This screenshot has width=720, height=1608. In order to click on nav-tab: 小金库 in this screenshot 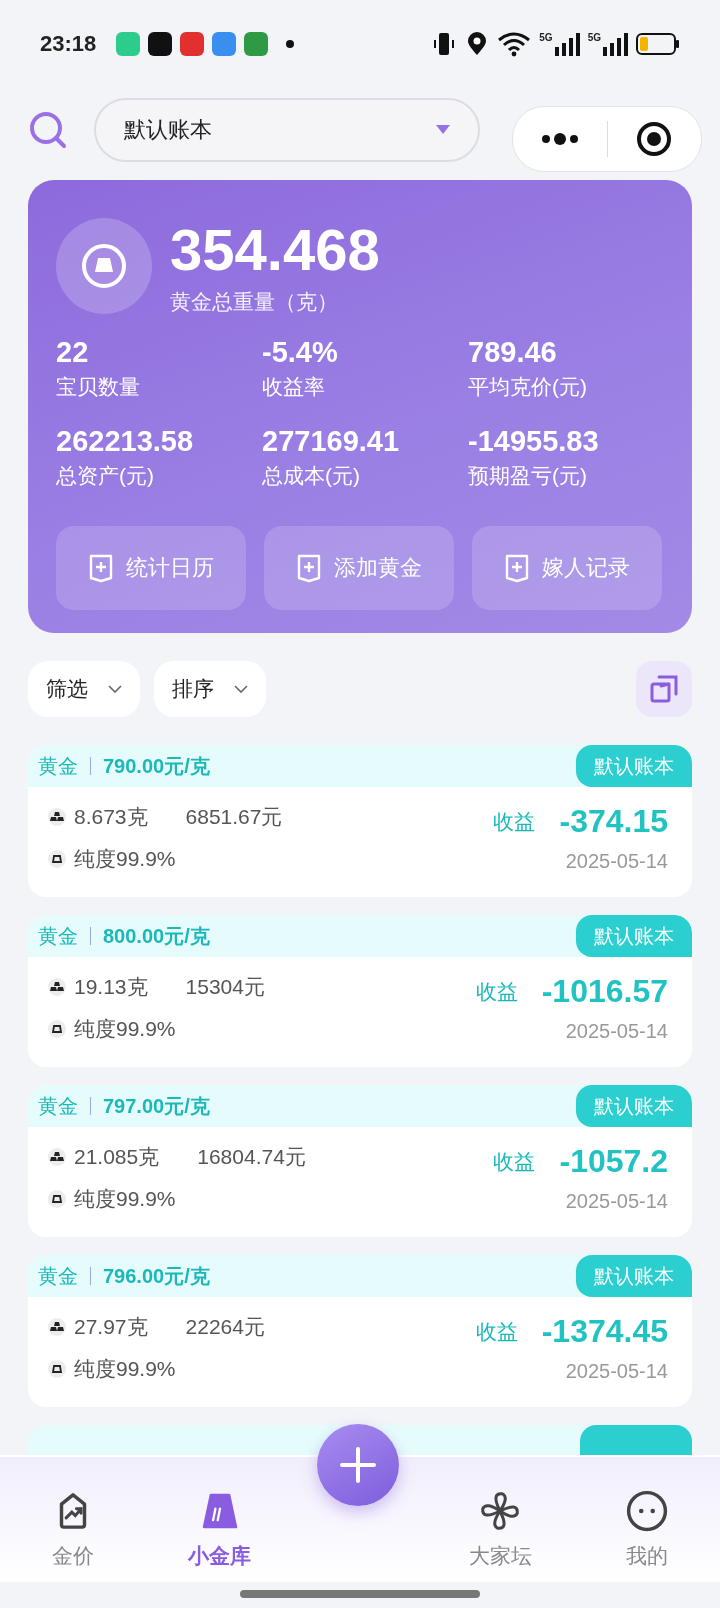, I will do `click(219, 1519)`.